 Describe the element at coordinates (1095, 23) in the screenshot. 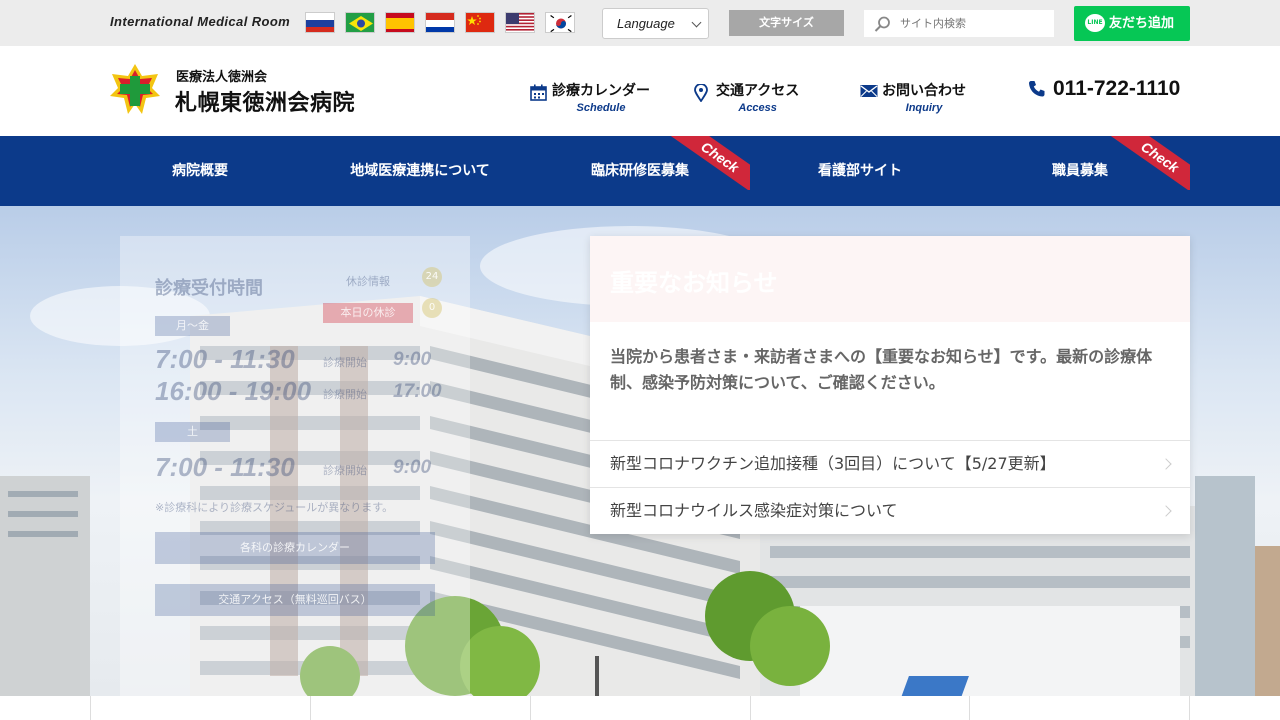

I see `line-icon: LINE` at that location.